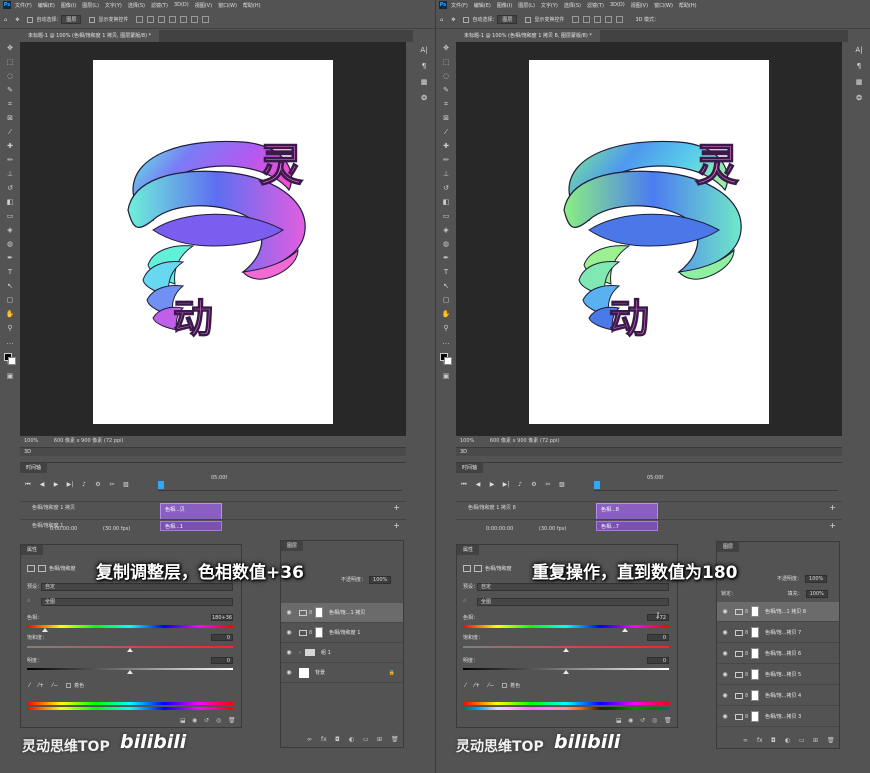 The height and width of the screenshot is (773, 870). Describe the element at coordinates (464, 601) in the screenshot. I see `target-adjust-hand-icon: ☝` at that location.